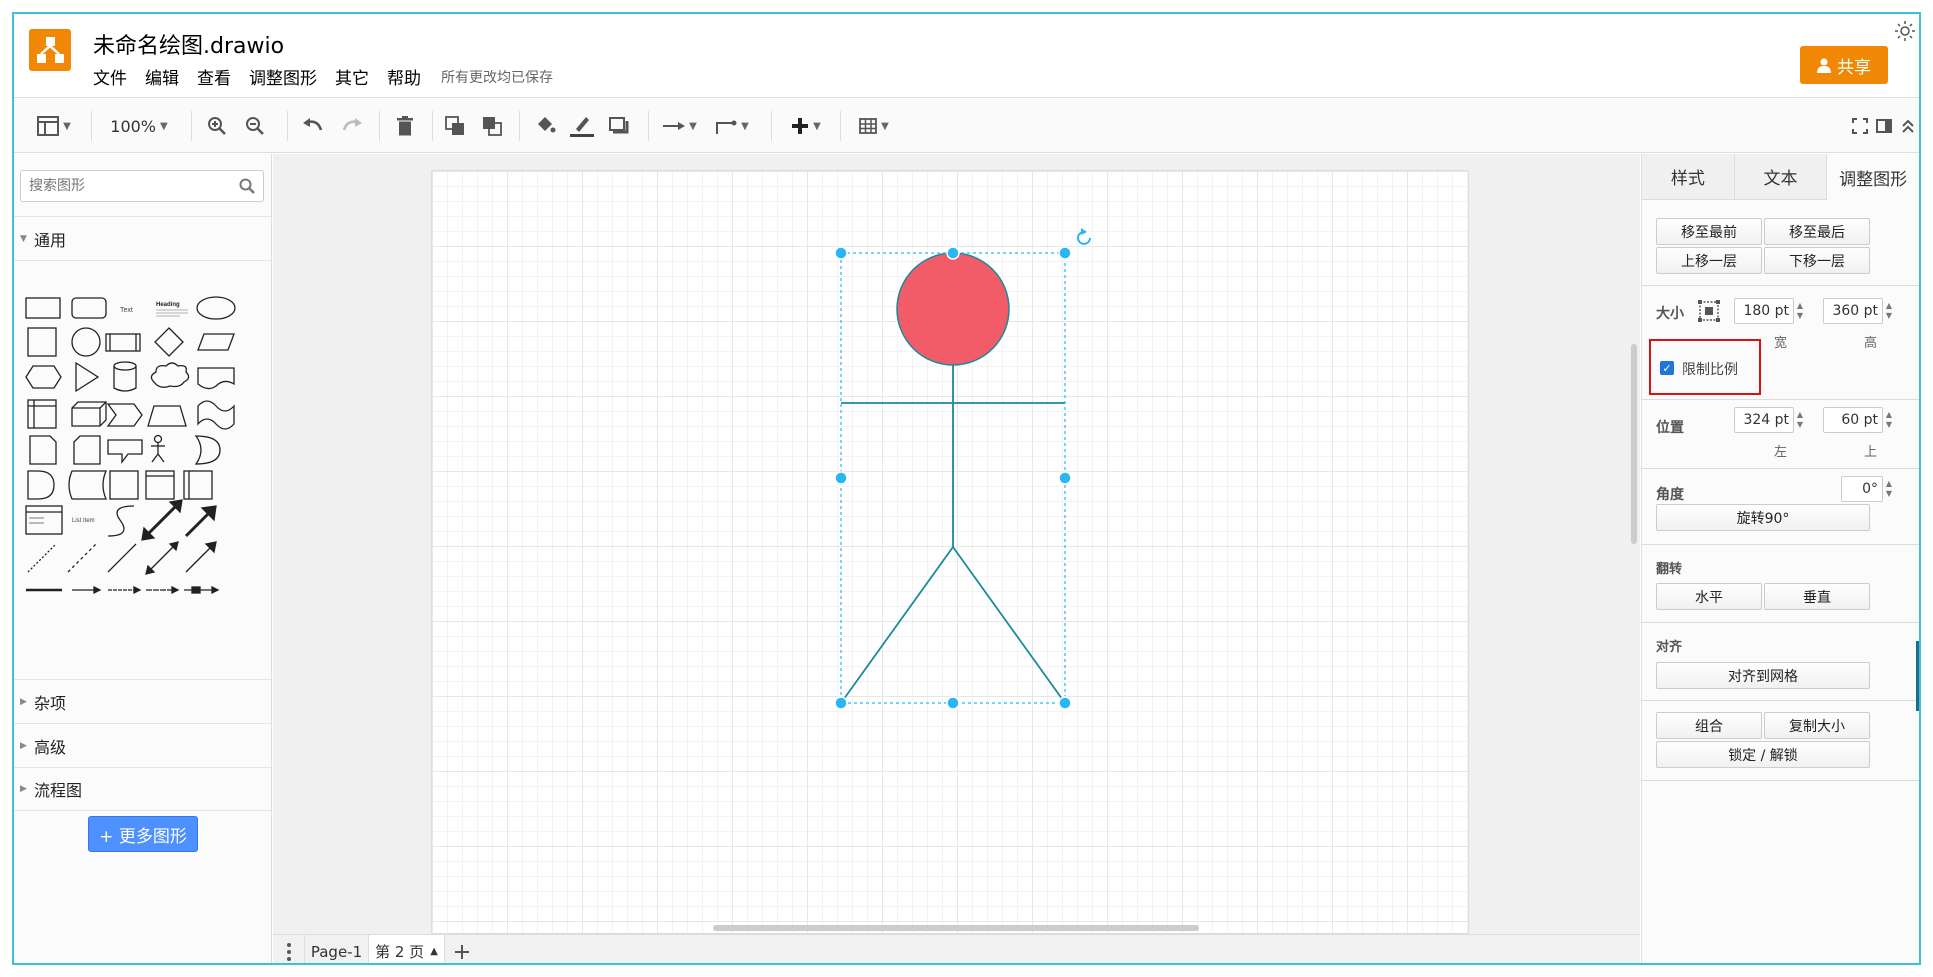  What do you see at coordinates (1862, 489) in the screenshot?
I see `angle-input: 0°` at bounding box center [1862, 489].